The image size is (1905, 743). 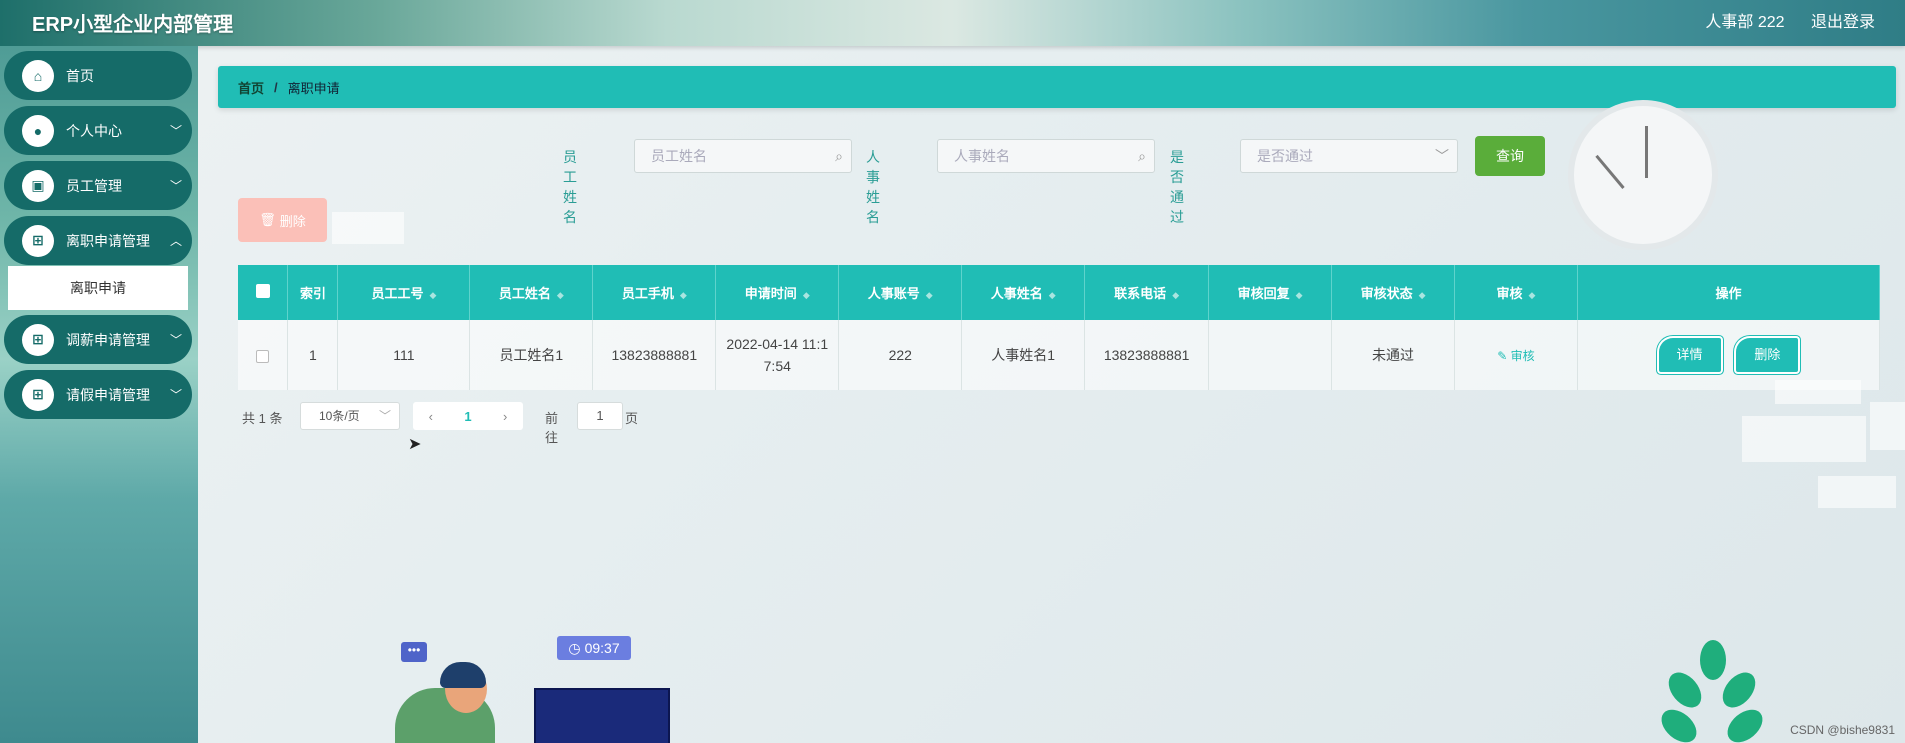 What do you see at coordinates (654, 292) in the screenshot?
I see `col-header: 员工手机 ◆` at bounding box center [654, 292].